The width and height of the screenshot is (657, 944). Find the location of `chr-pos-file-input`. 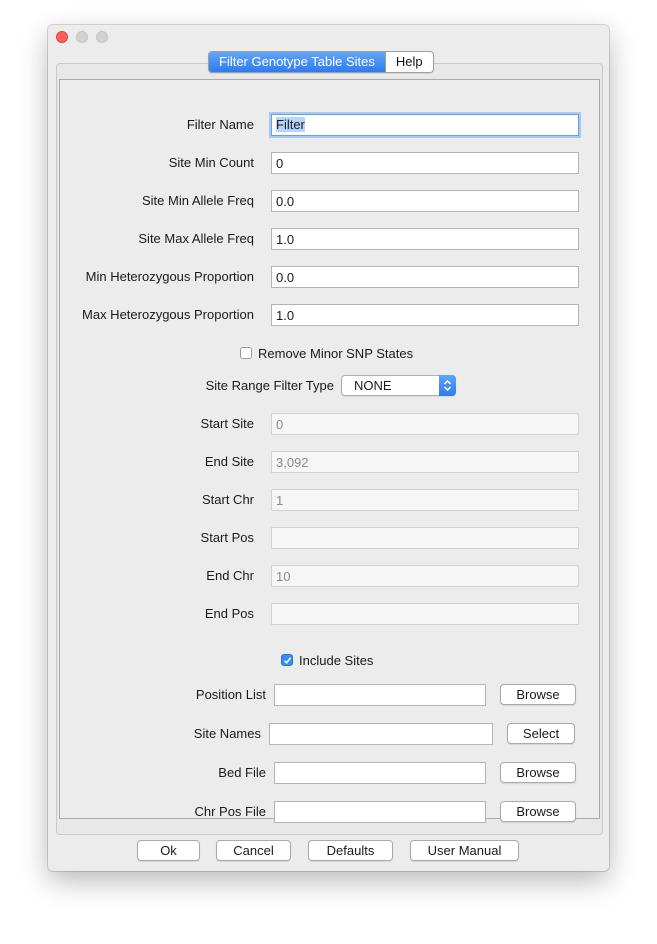

chr-pos-file-input is located at coordinates (380, 812).